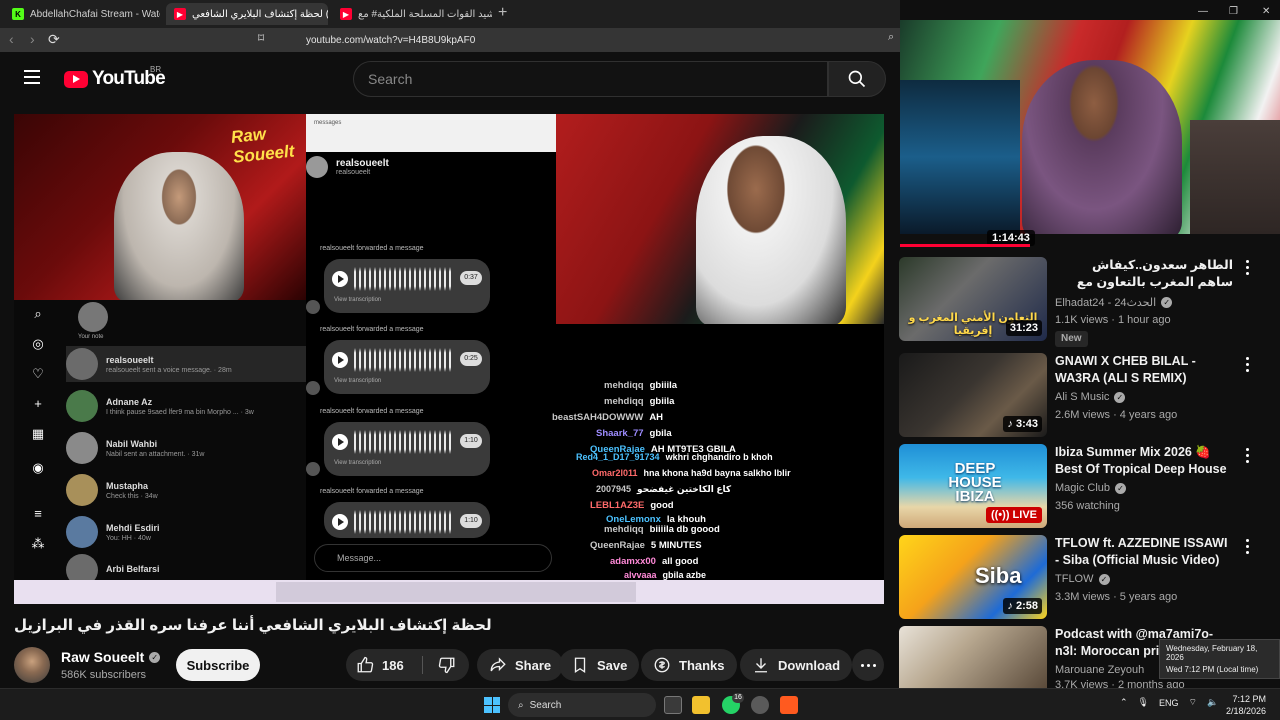 The height and width of the screenshot is (720, 1280). What do you see at coordinates (365, 664) in the screenshot?
I see `thumbs-up-icon` at bounding box center [365, 664].